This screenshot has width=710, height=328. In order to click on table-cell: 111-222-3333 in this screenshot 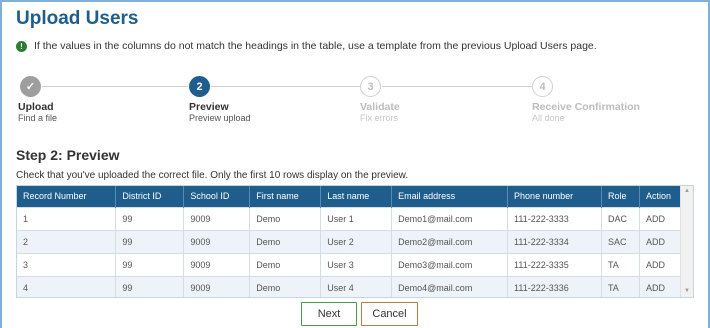, I will do `click(554, 218)`.